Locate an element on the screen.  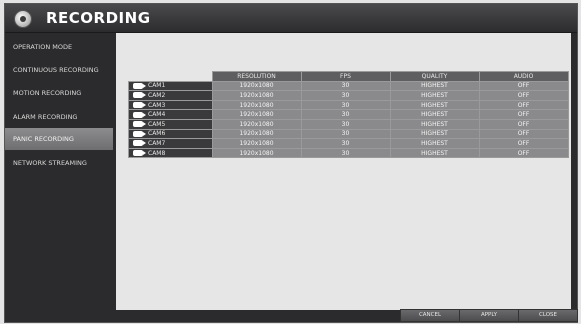
table-row: CAM5 1920x1080 30 HIGHEST OFF is located at coordinates (348, 124).